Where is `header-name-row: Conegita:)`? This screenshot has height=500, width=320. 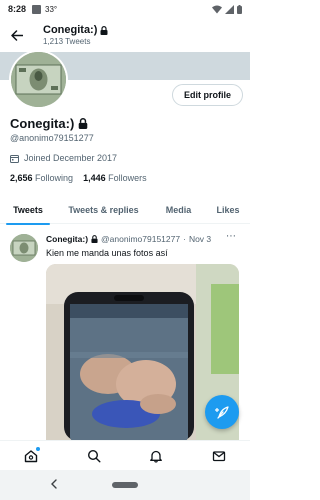
header-name-row: Conegita:) is located at coordinates (75, 30).